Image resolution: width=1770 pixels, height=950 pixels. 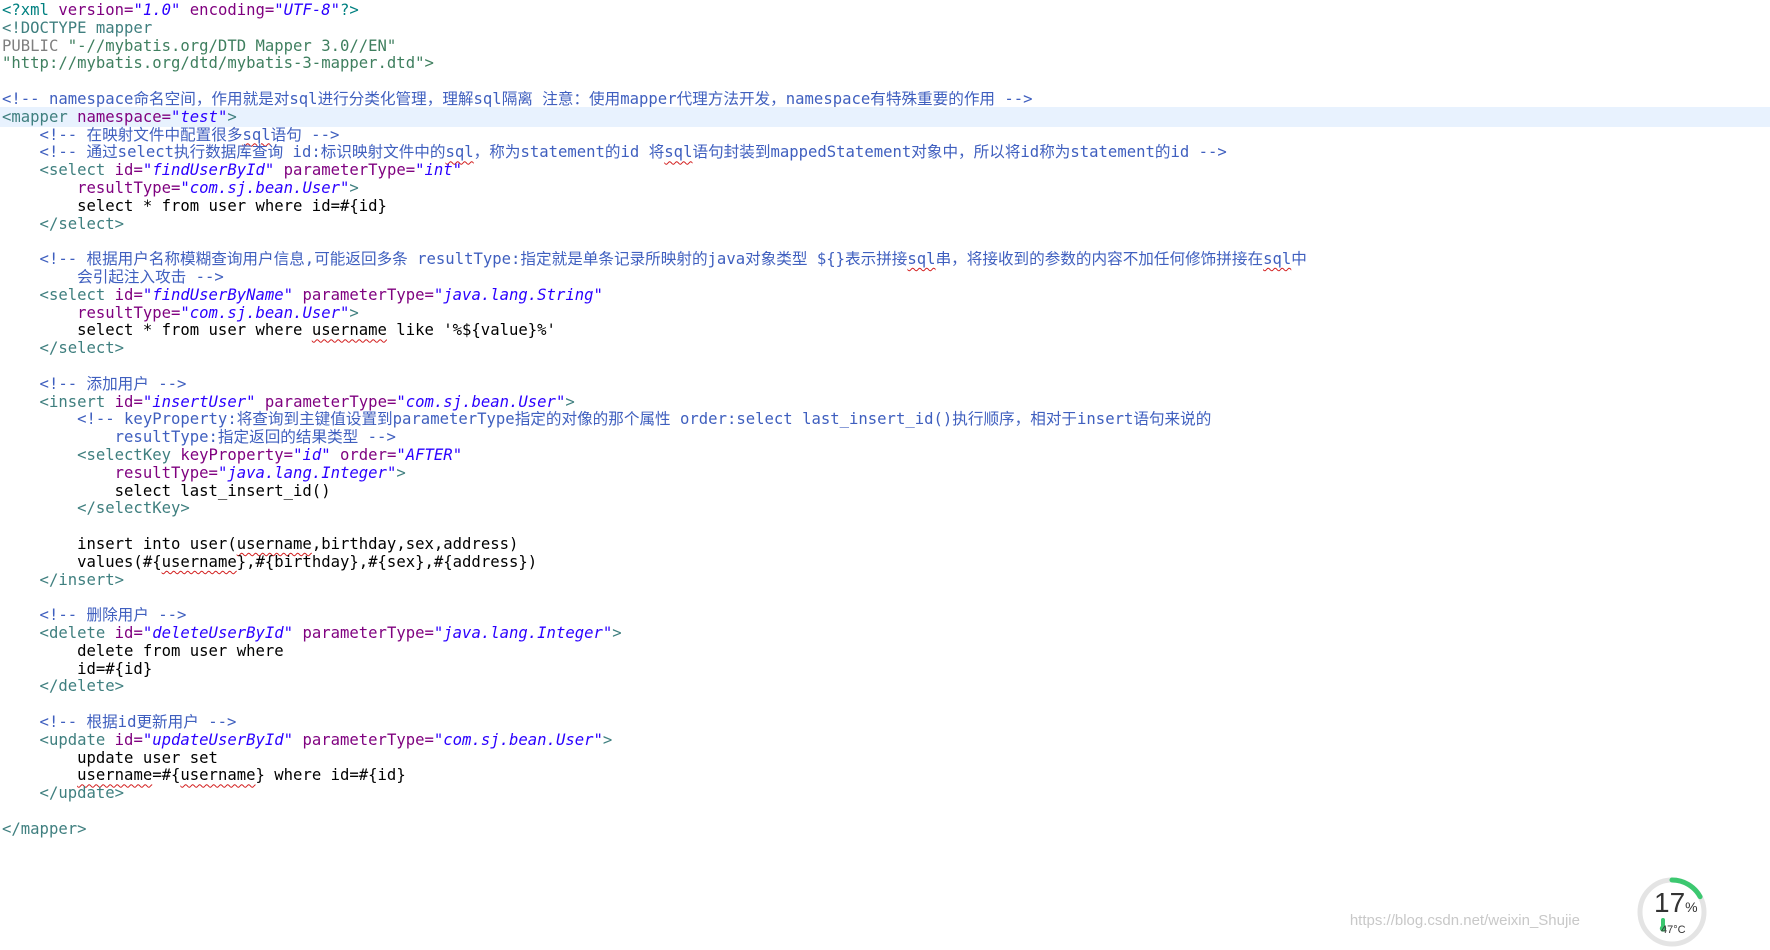 What do you see at coordinates (77, 27) in the screenshot?
I see `code-token: <!DOCTYPE mapper` at bounding box center [77, 27].